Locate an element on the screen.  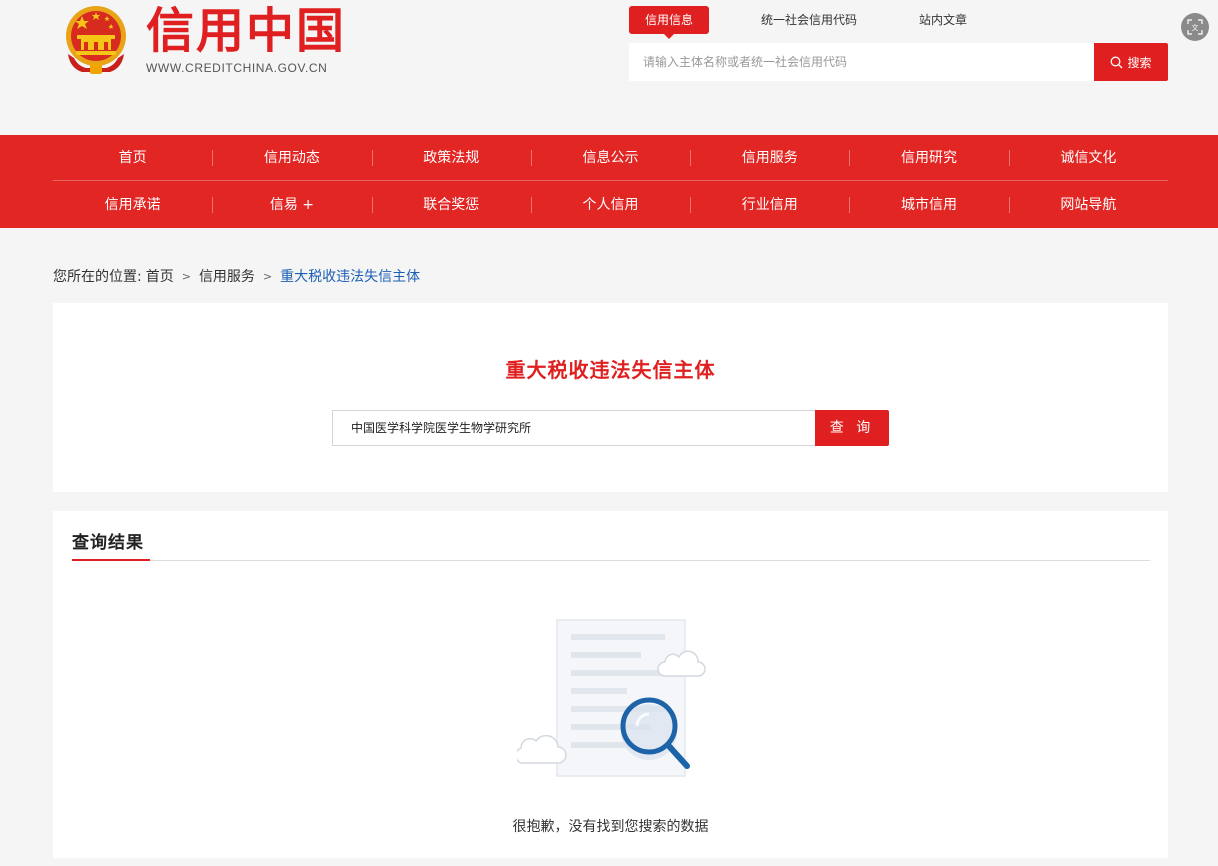
breadcrumb-current: 重大税收违法失信主体 is located at coordinates (350, 276).